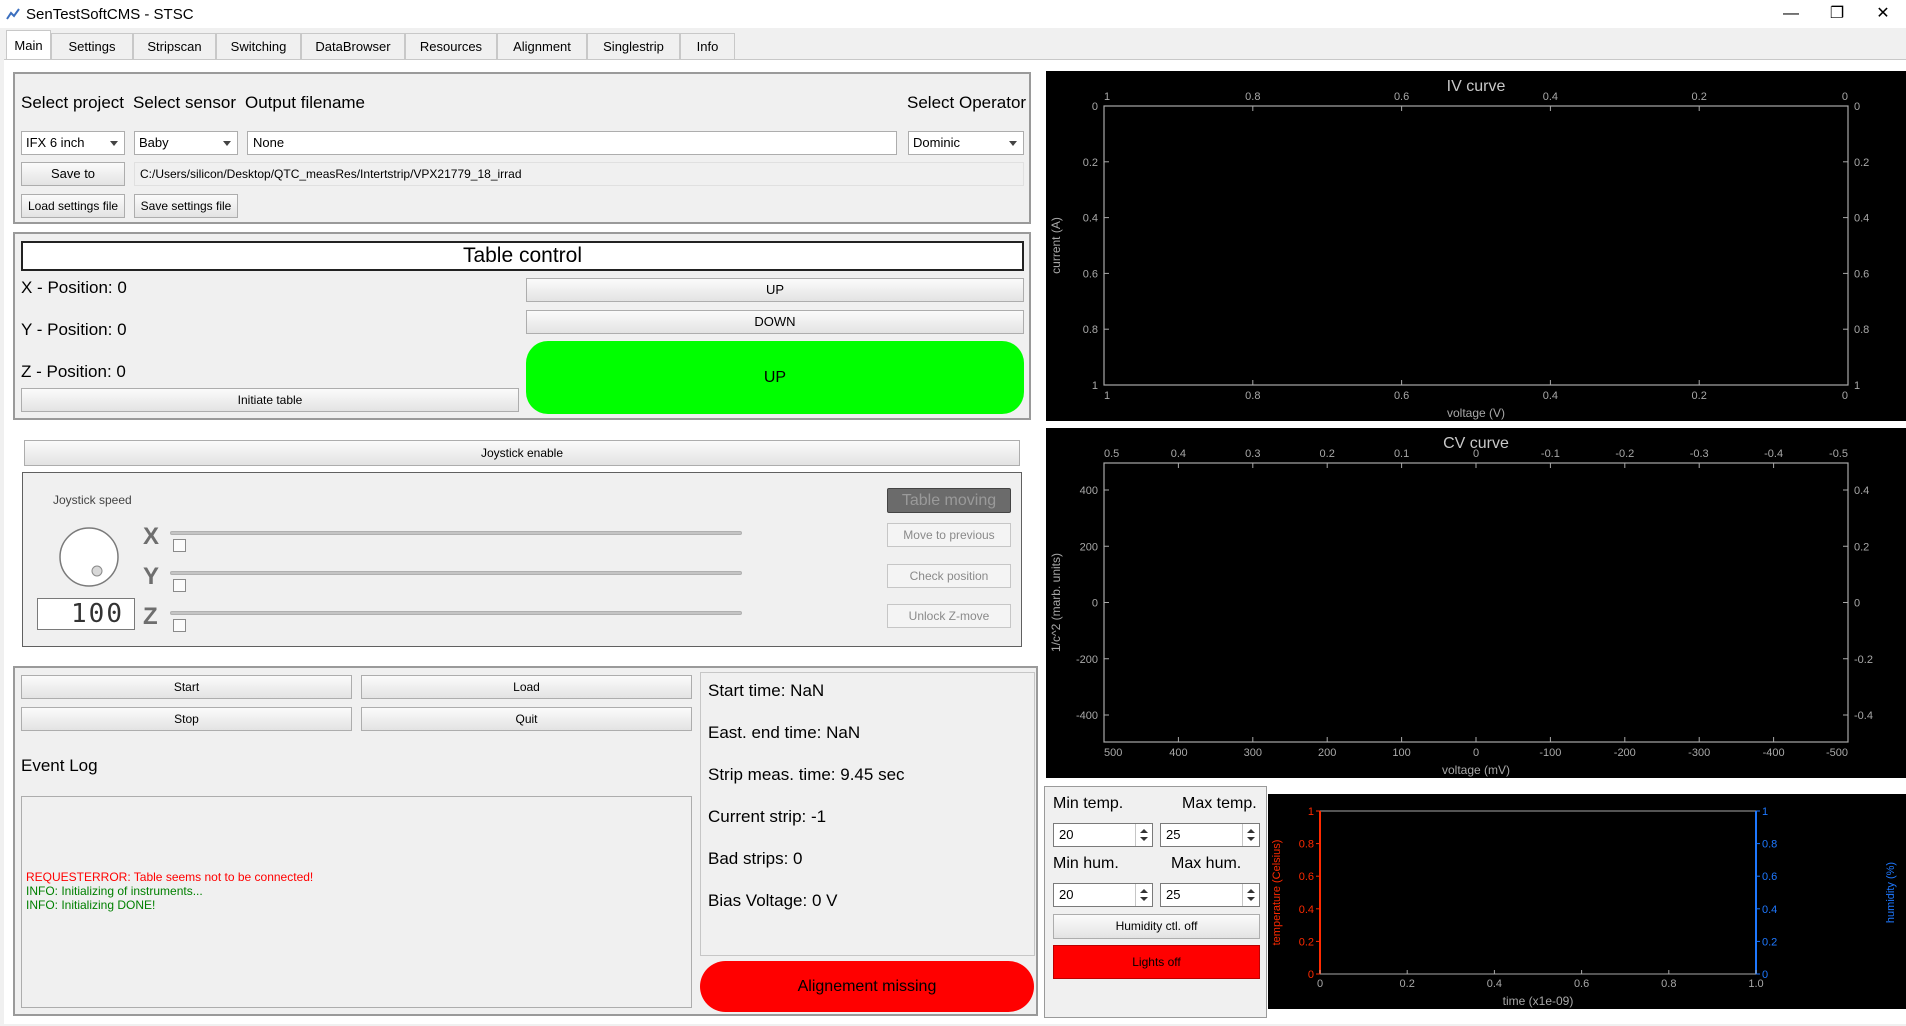 The width and height of the screenshot is (1906, 1026). I want to click on z-position-label: Z - Position: 0, so click(73, 371).